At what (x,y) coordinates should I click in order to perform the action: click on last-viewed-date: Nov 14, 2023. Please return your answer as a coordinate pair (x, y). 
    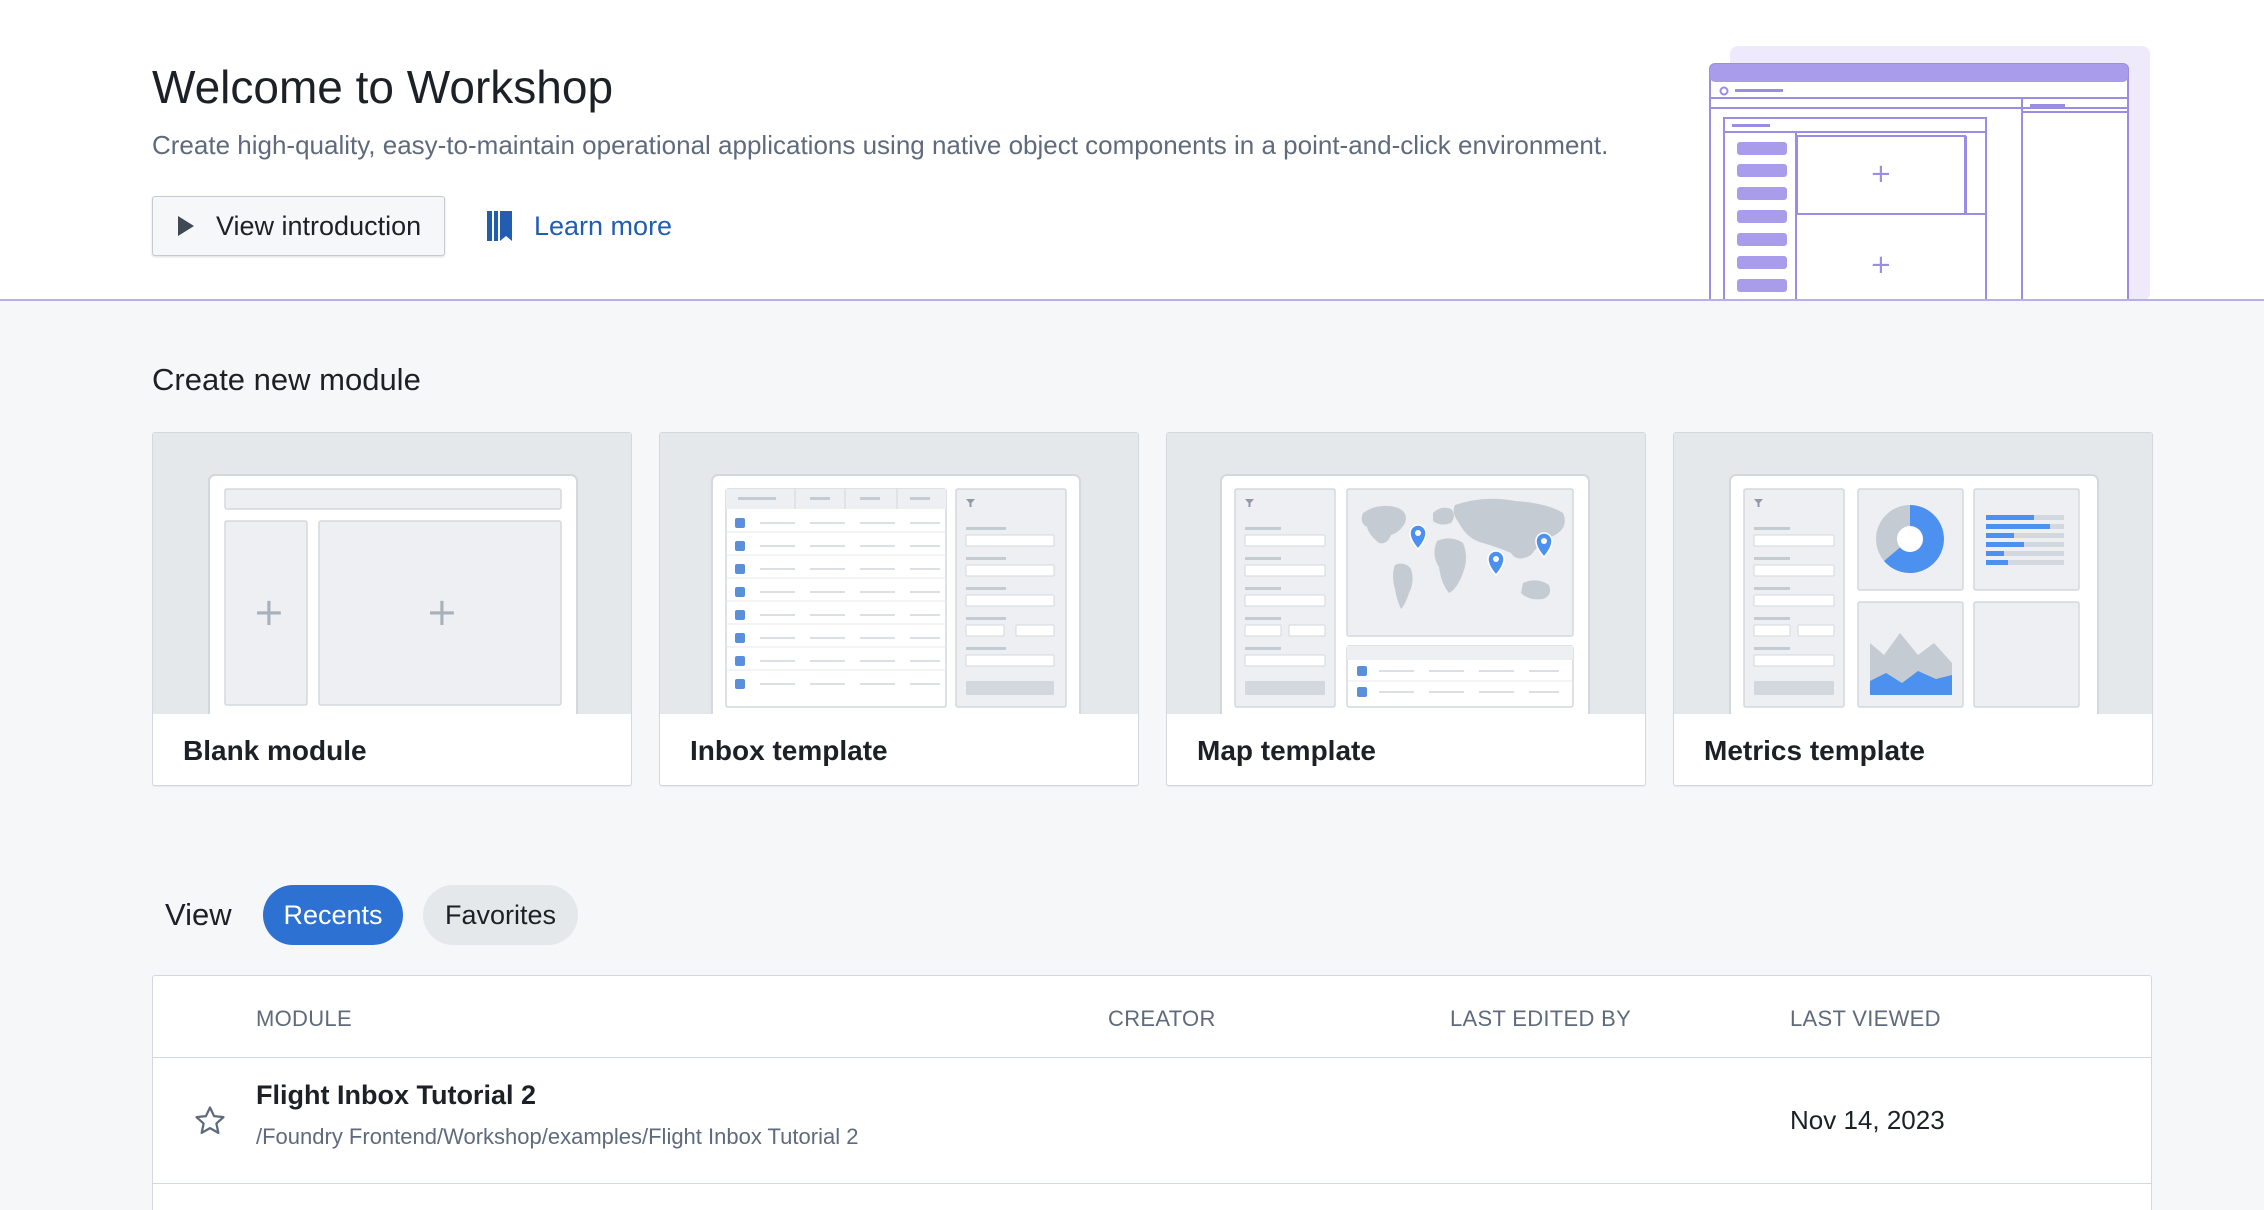
    Looking at the image, I should click on (1867, 1120).